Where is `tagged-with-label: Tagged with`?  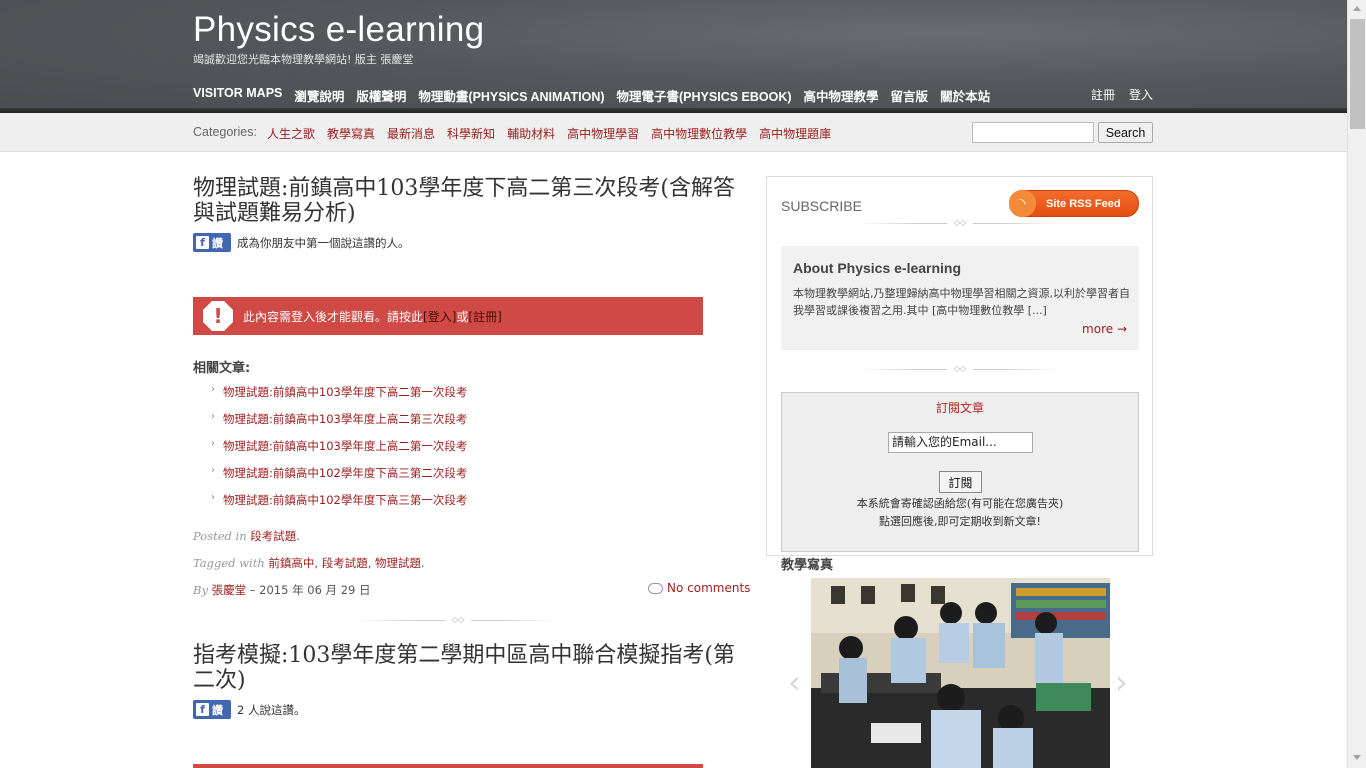 tagged-with-label: Tagged with is located at coordinates (229, 563).